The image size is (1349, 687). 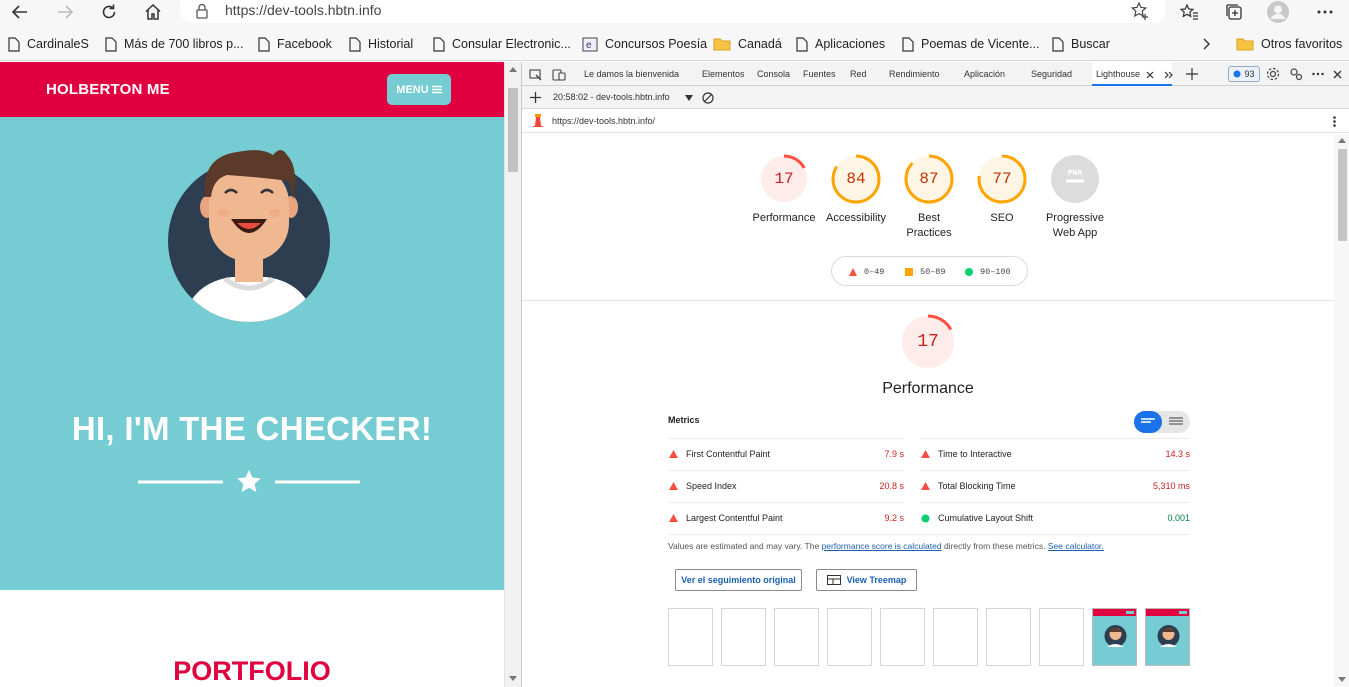 What do you see at coordinates (1192, 74) in the screenshot?
I see `add-tab-icon` at bounding box center [1192, 74].